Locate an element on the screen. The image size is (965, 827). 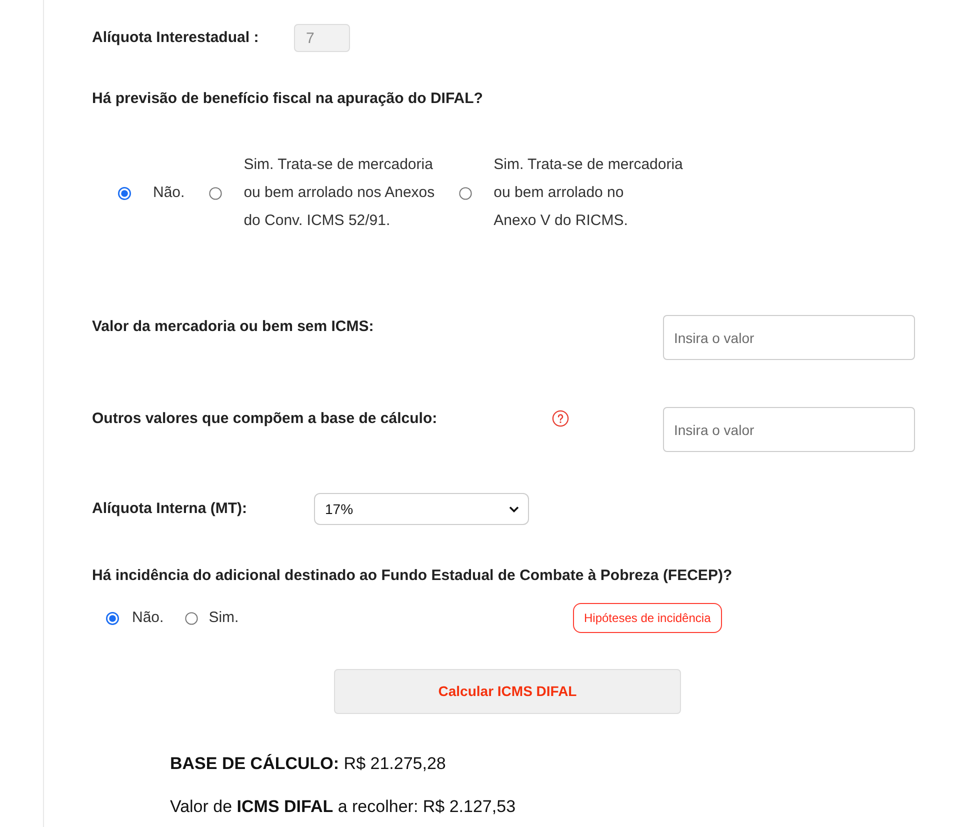
field-label: Alíquota Interestadual : is located at coordinates (176, 38).